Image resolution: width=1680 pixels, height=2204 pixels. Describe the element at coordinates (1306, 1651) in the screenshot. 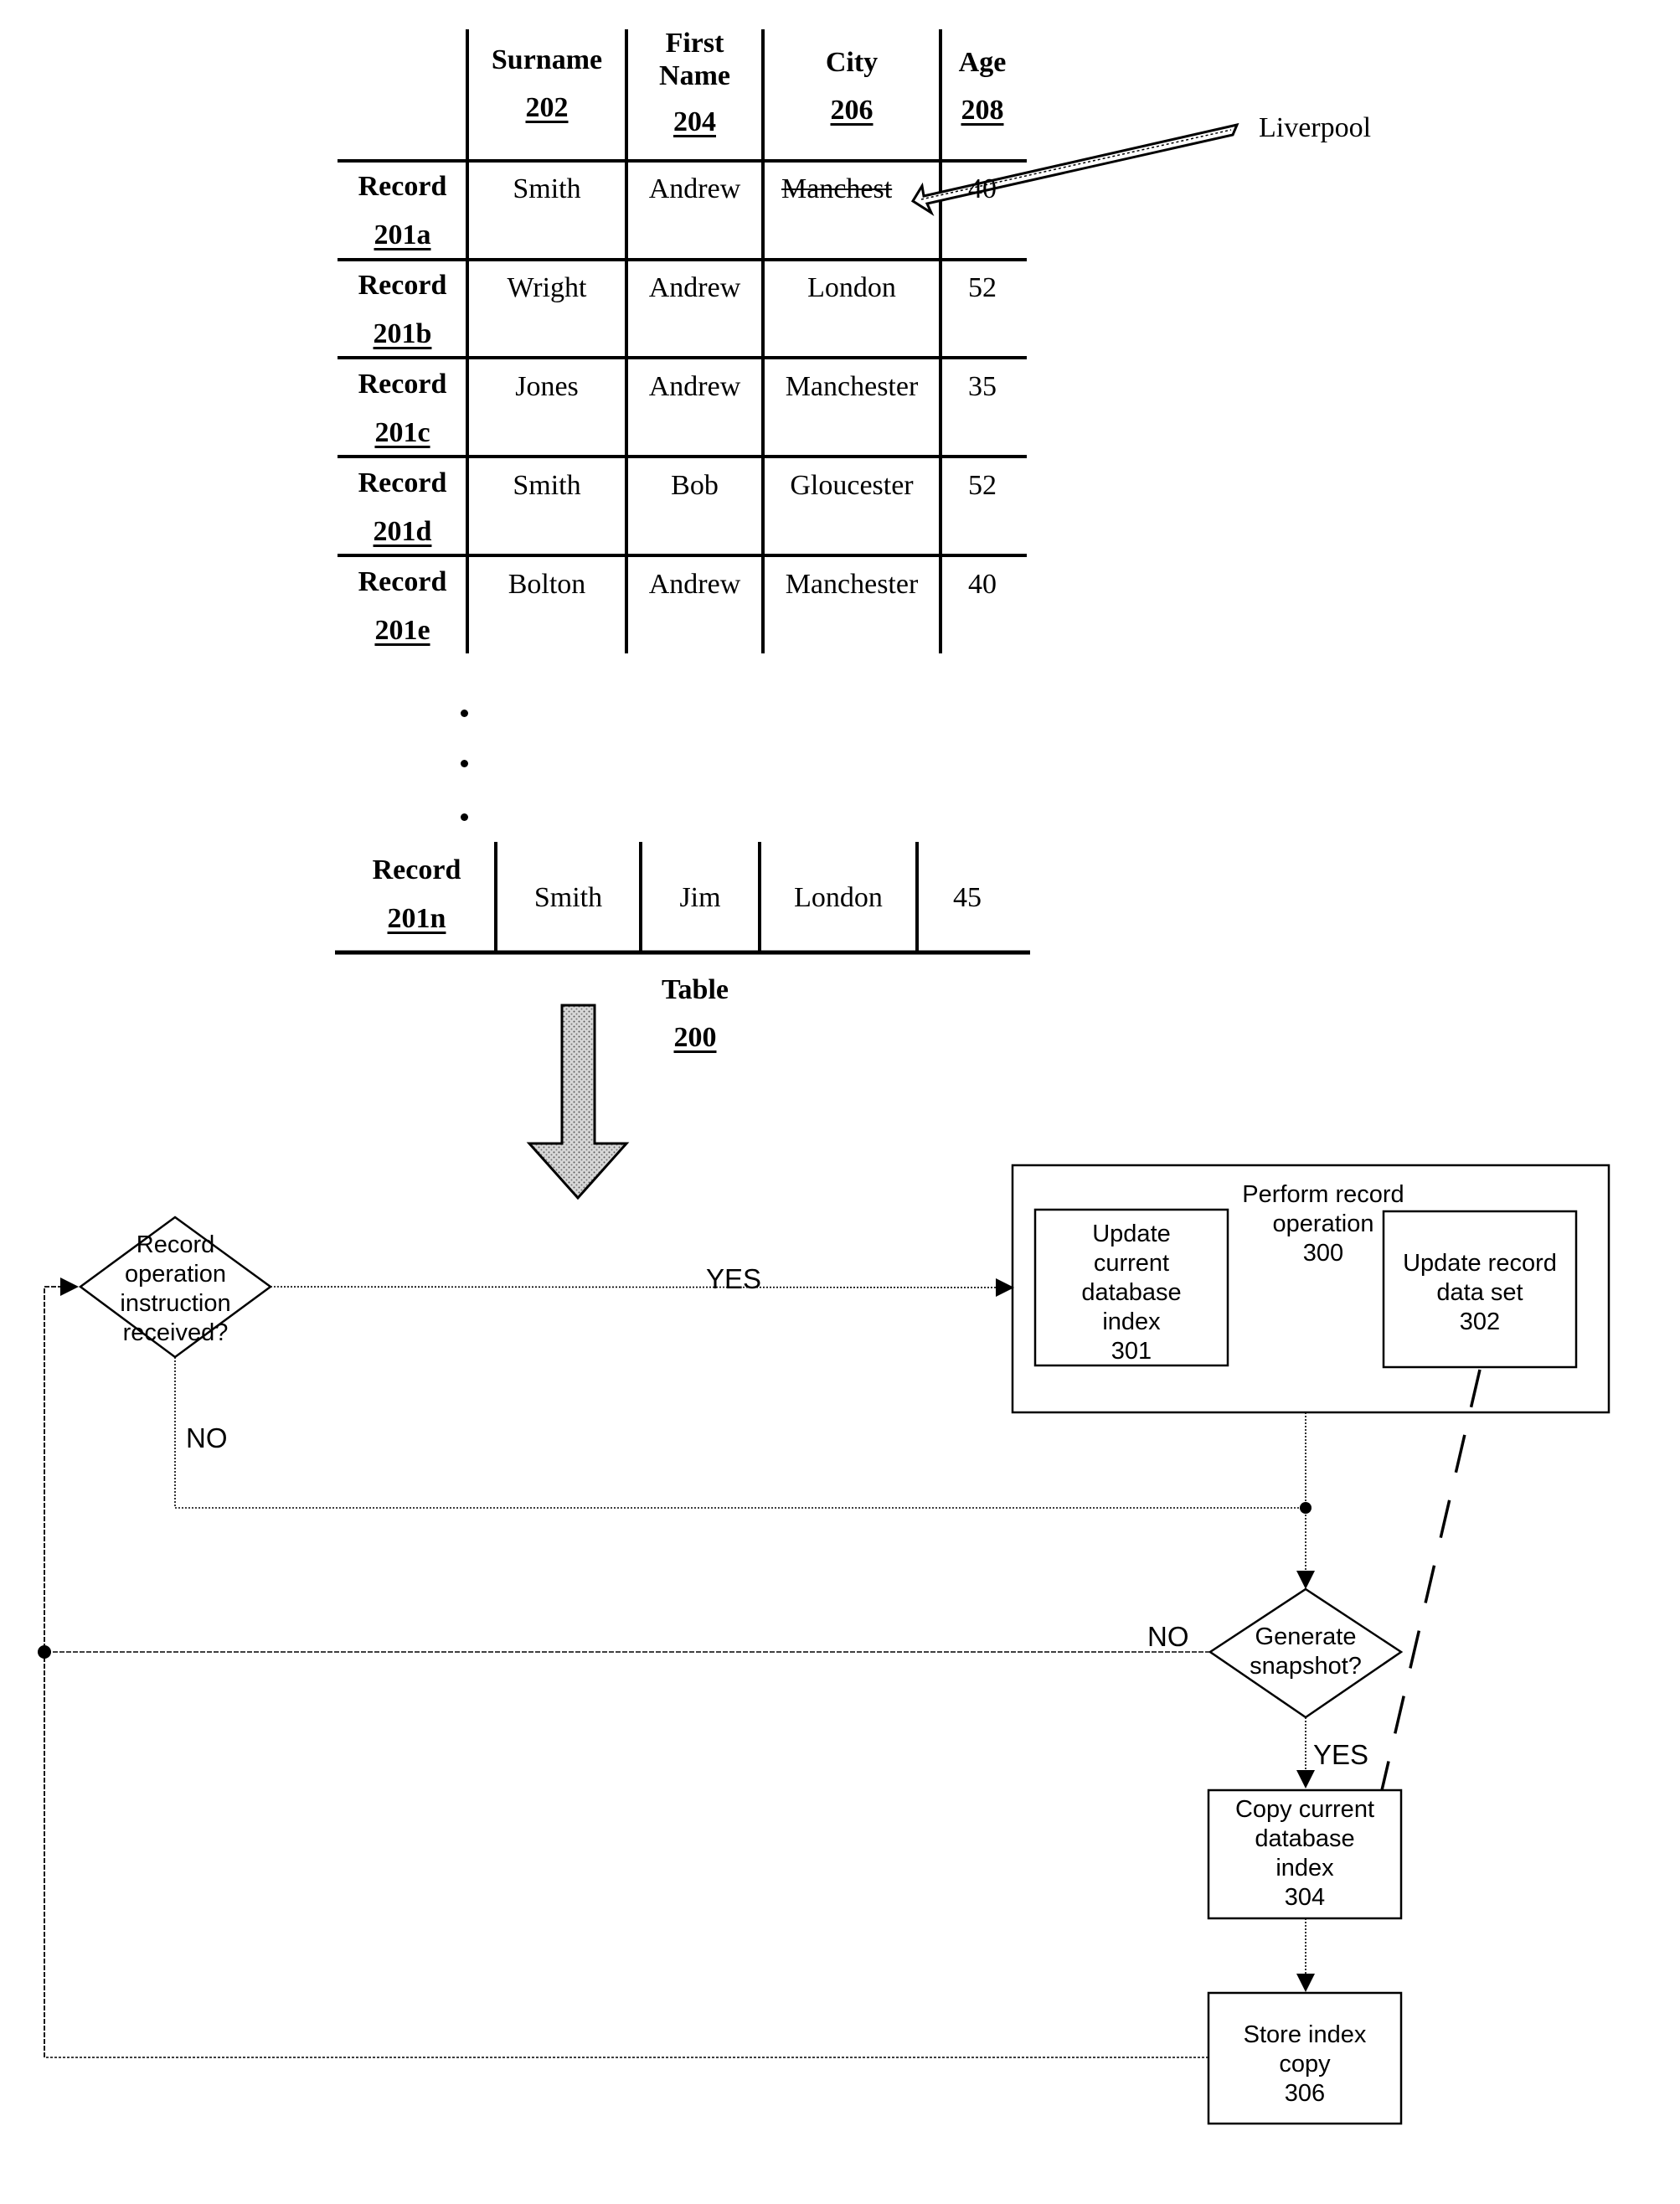

I see `decision-snapshot-label: Generate snapshot?` at that location.